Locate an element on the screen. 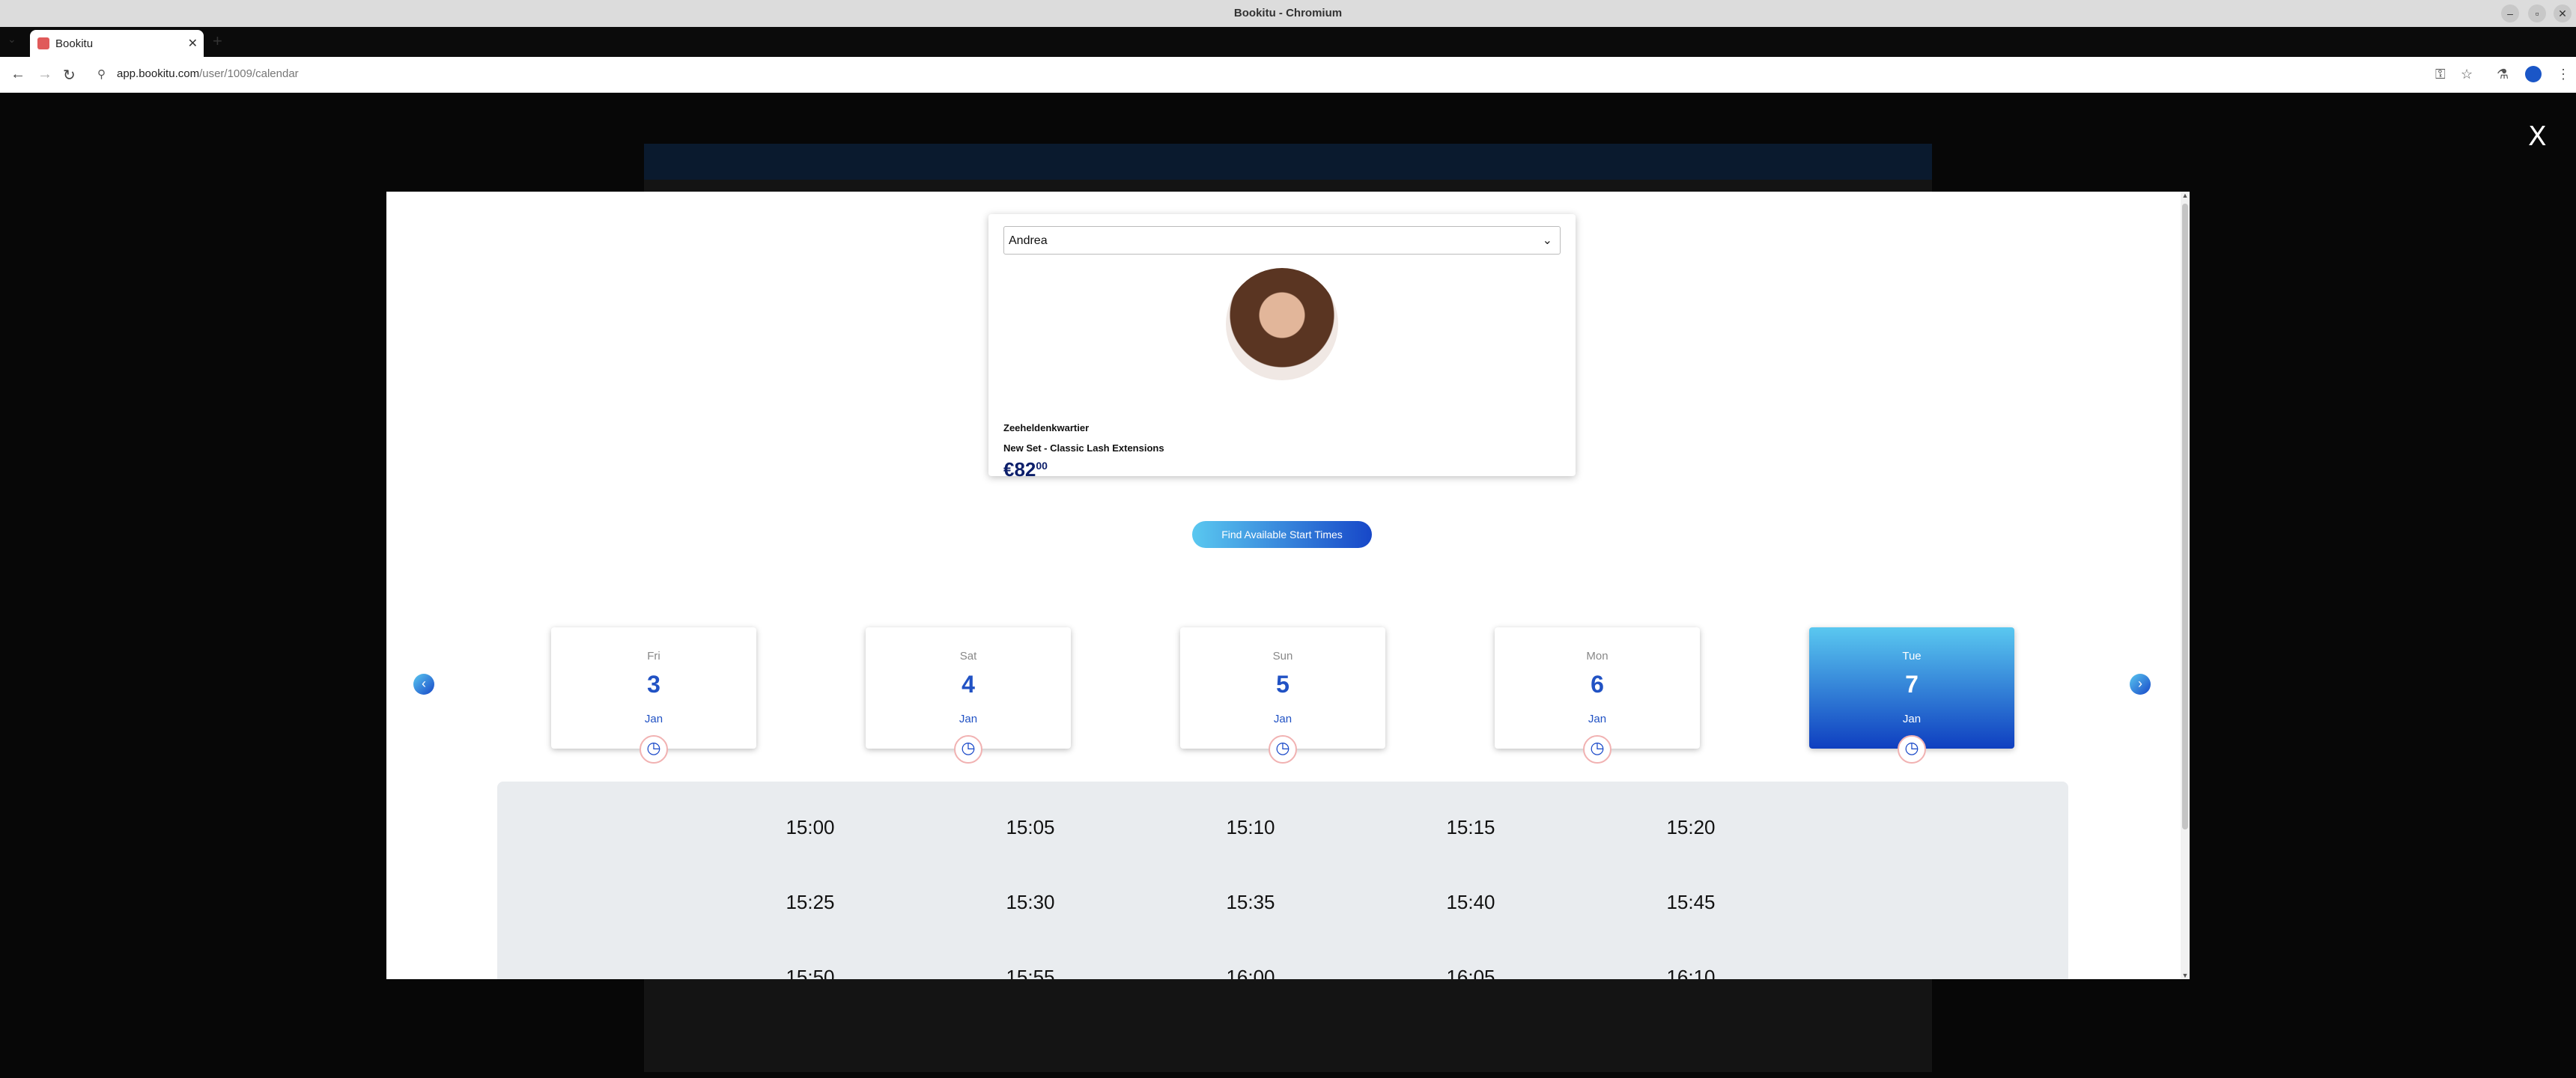 The width and height of the screenshot is (2576, 1078). forward-icon: → is located at coordinates (44, 74).